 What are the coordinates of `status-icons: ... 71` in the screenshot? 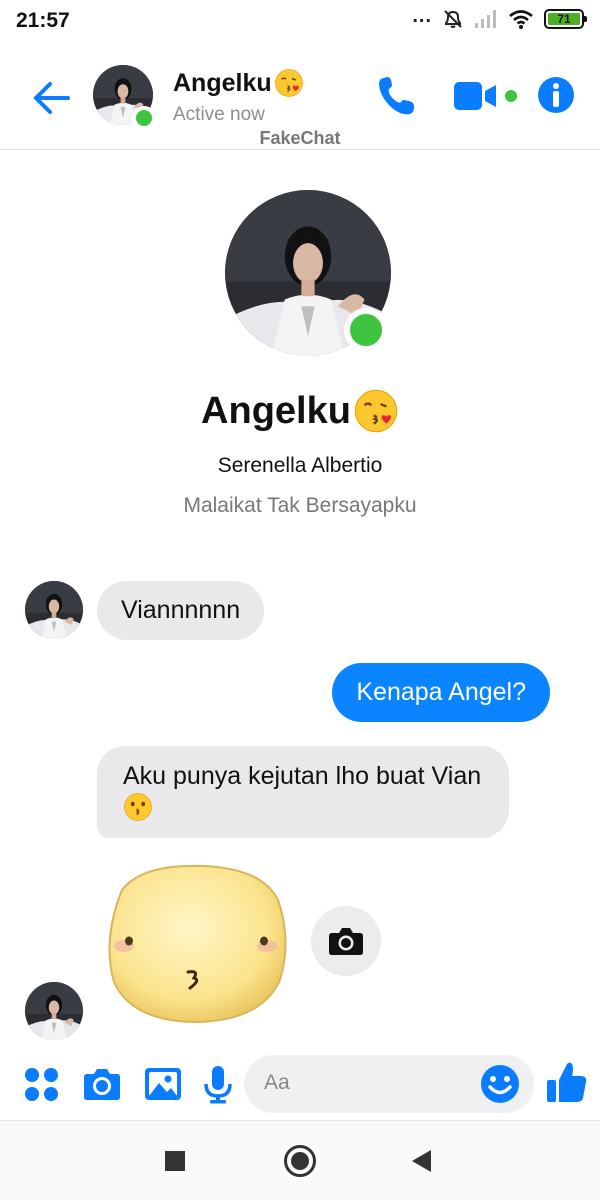 It's located at (499, 17).